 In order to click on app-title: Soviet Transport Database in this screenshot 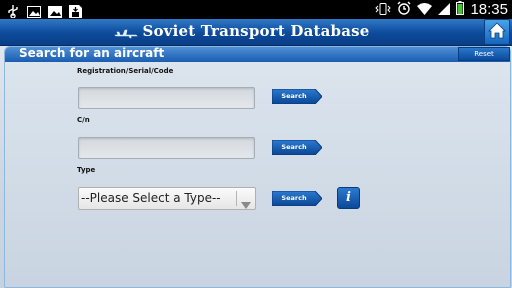, I will do `click(256, 31)`.